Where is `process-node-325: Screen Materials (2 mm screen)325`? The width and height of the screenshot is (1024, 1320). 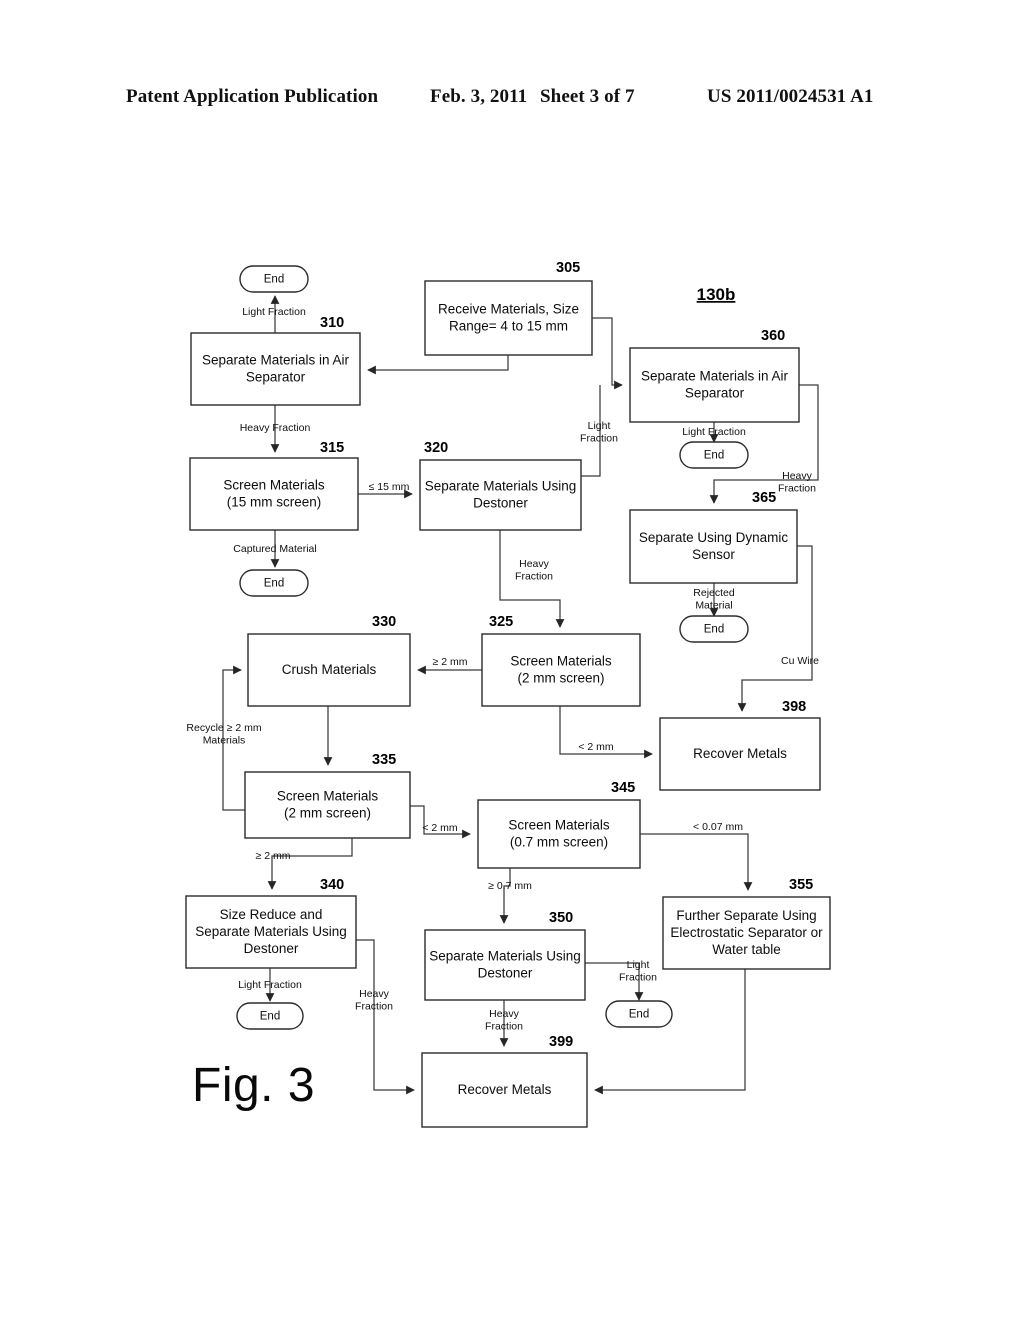 process-node-325: Screen Materials (2 mm screen)325 is located at coordinates (561, 660).